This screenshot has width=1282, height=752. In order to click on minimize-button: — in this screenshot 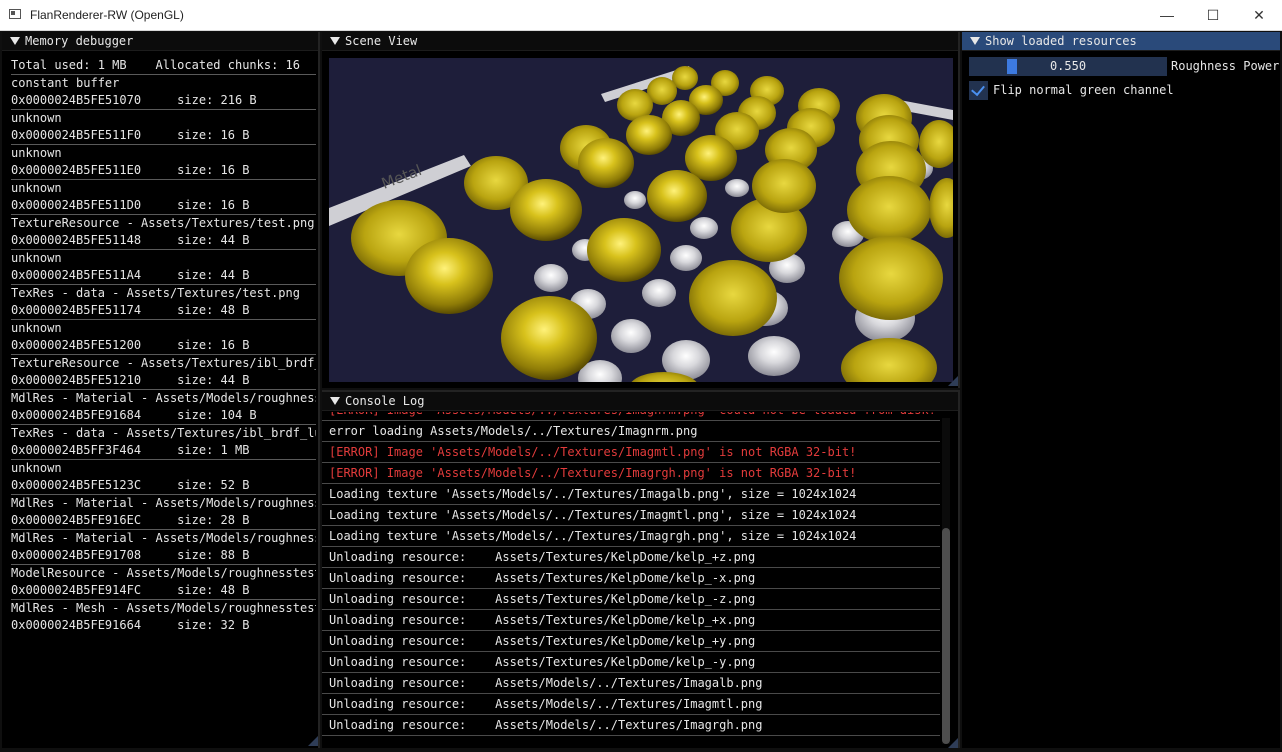, I will do `click(1167, 15)`.